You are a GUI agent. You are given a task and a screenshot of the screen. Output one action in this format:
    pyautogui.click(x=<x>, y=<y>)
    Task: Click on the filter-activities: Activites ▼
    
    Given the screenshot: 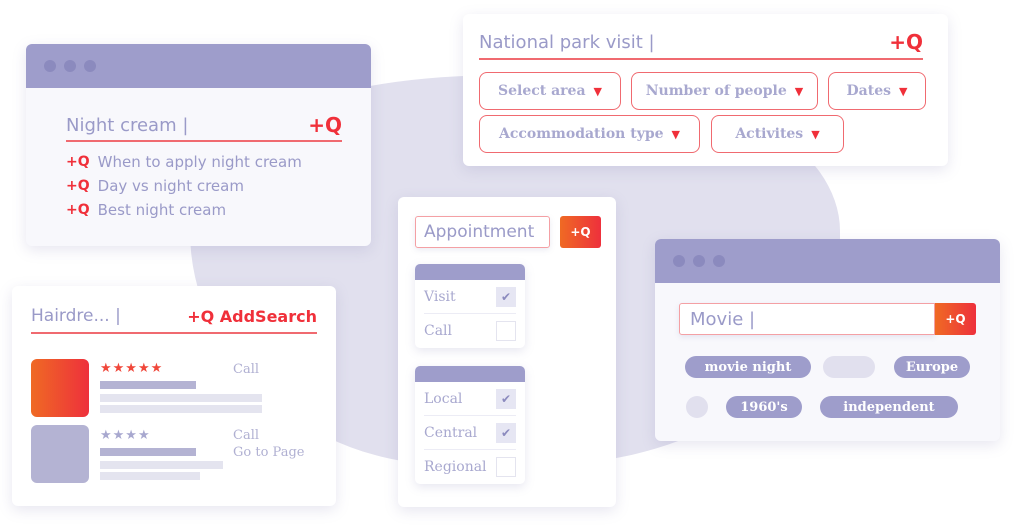 What is the action you would take?
    pyautogui.click(x=777, y=134)
    